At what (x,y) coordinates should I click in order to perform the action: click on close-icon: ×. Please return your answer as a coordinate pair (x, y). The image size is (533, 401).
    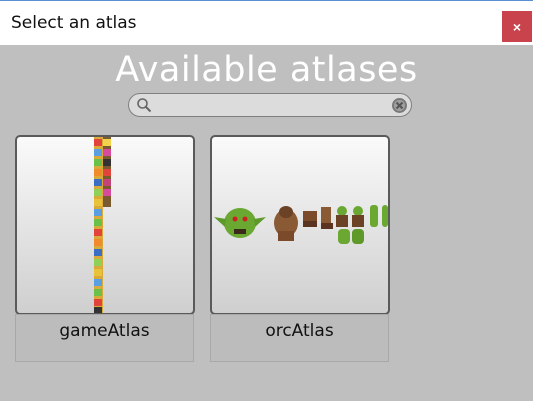
    Looking at the image, I should click on (517, 26).